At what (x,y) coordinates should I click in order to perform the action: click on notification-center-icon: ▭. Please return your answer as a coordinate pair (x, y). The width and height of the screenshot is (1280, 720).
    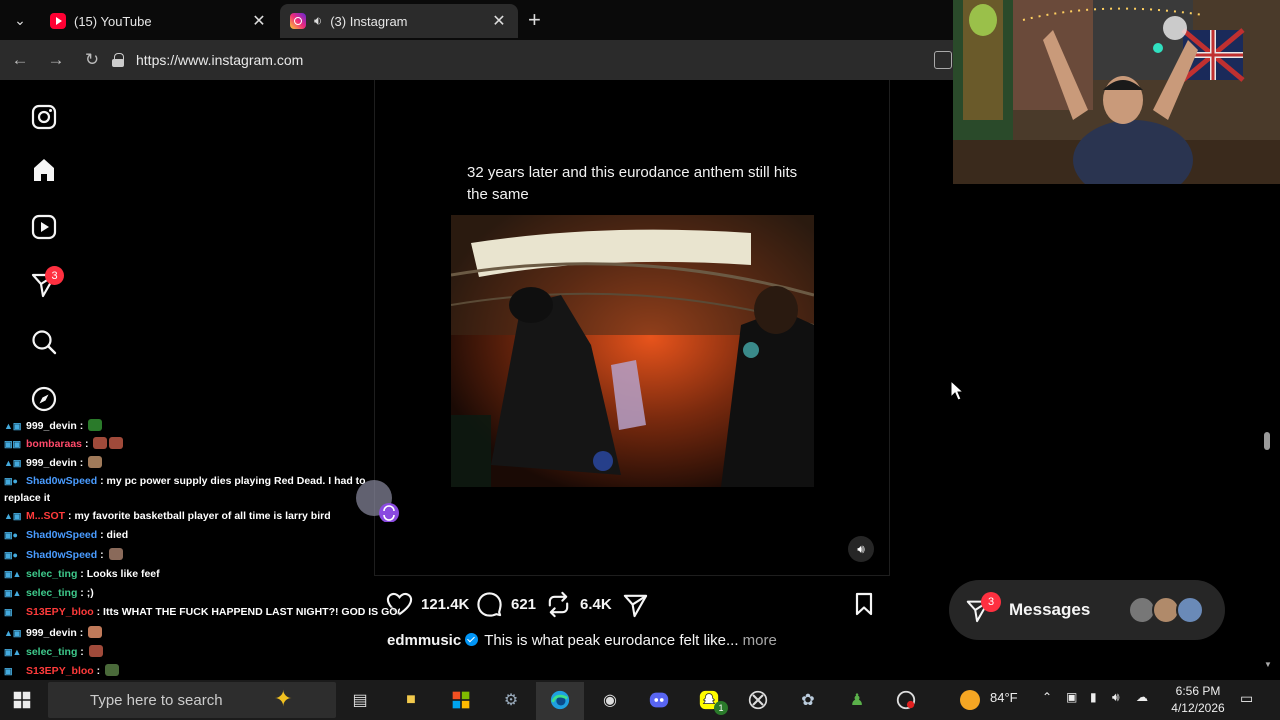
    Looking at the image, I should click on (1246, 698).